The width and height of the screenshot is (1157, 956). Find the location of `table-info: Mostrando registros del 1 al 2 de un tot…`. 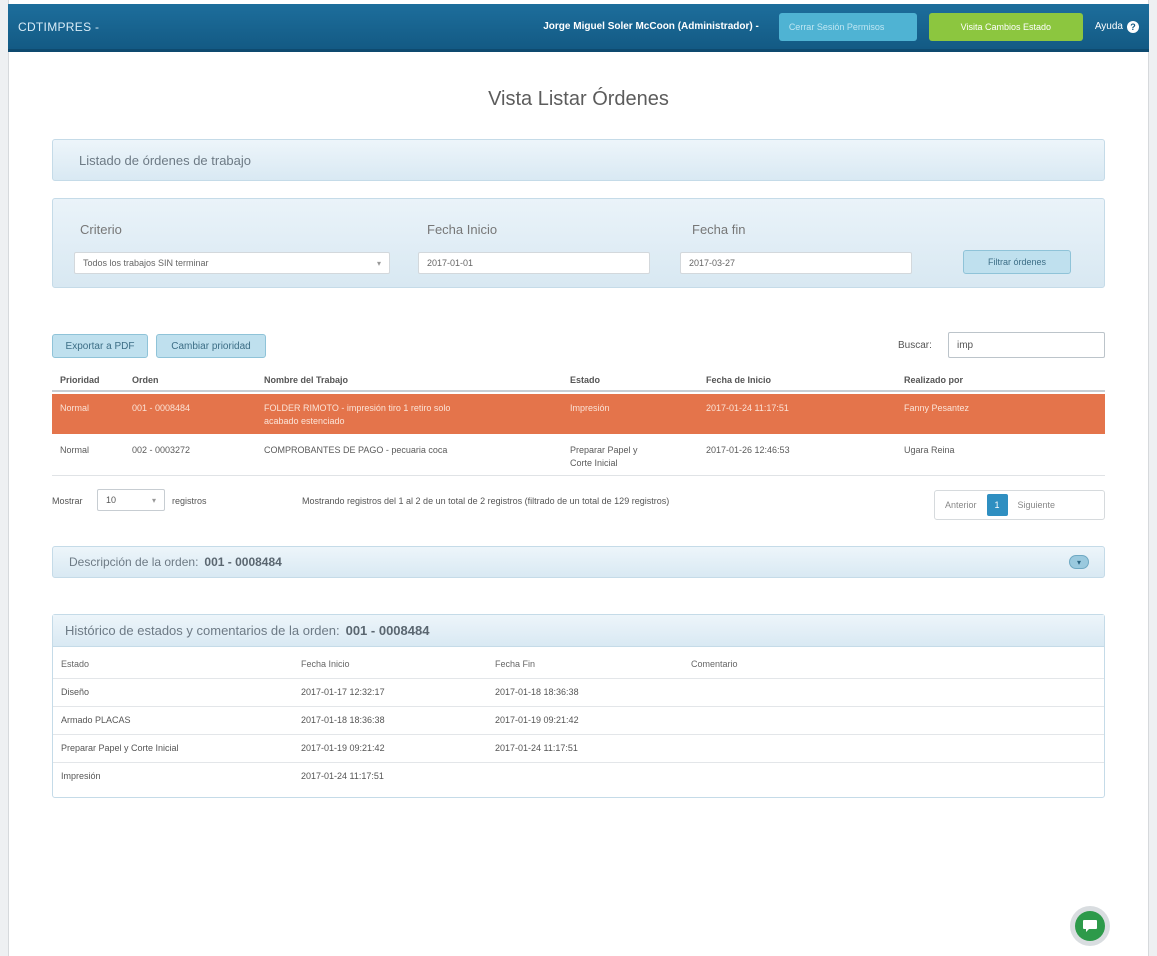

table-info: Mostrando registros del 1 al 2 de un tot… is located at coordinates (486, 501).